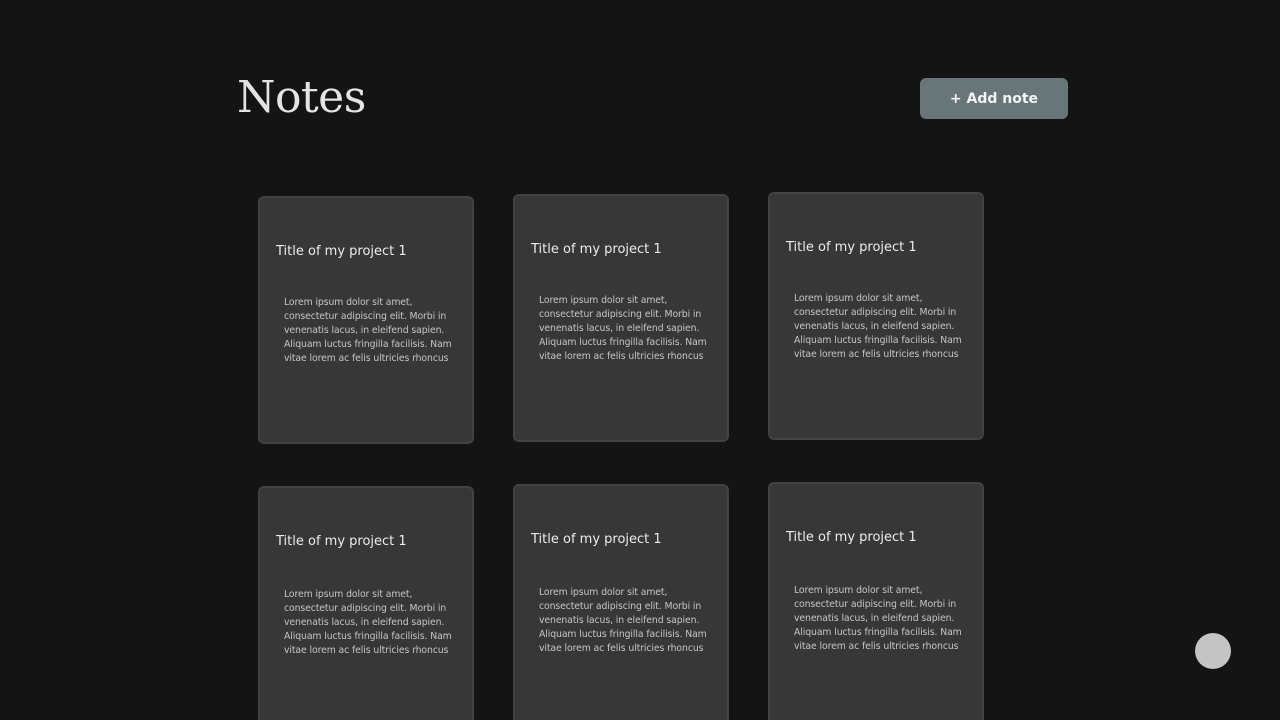  I want to click on add-note-button: + Add note, so click(994, 98).